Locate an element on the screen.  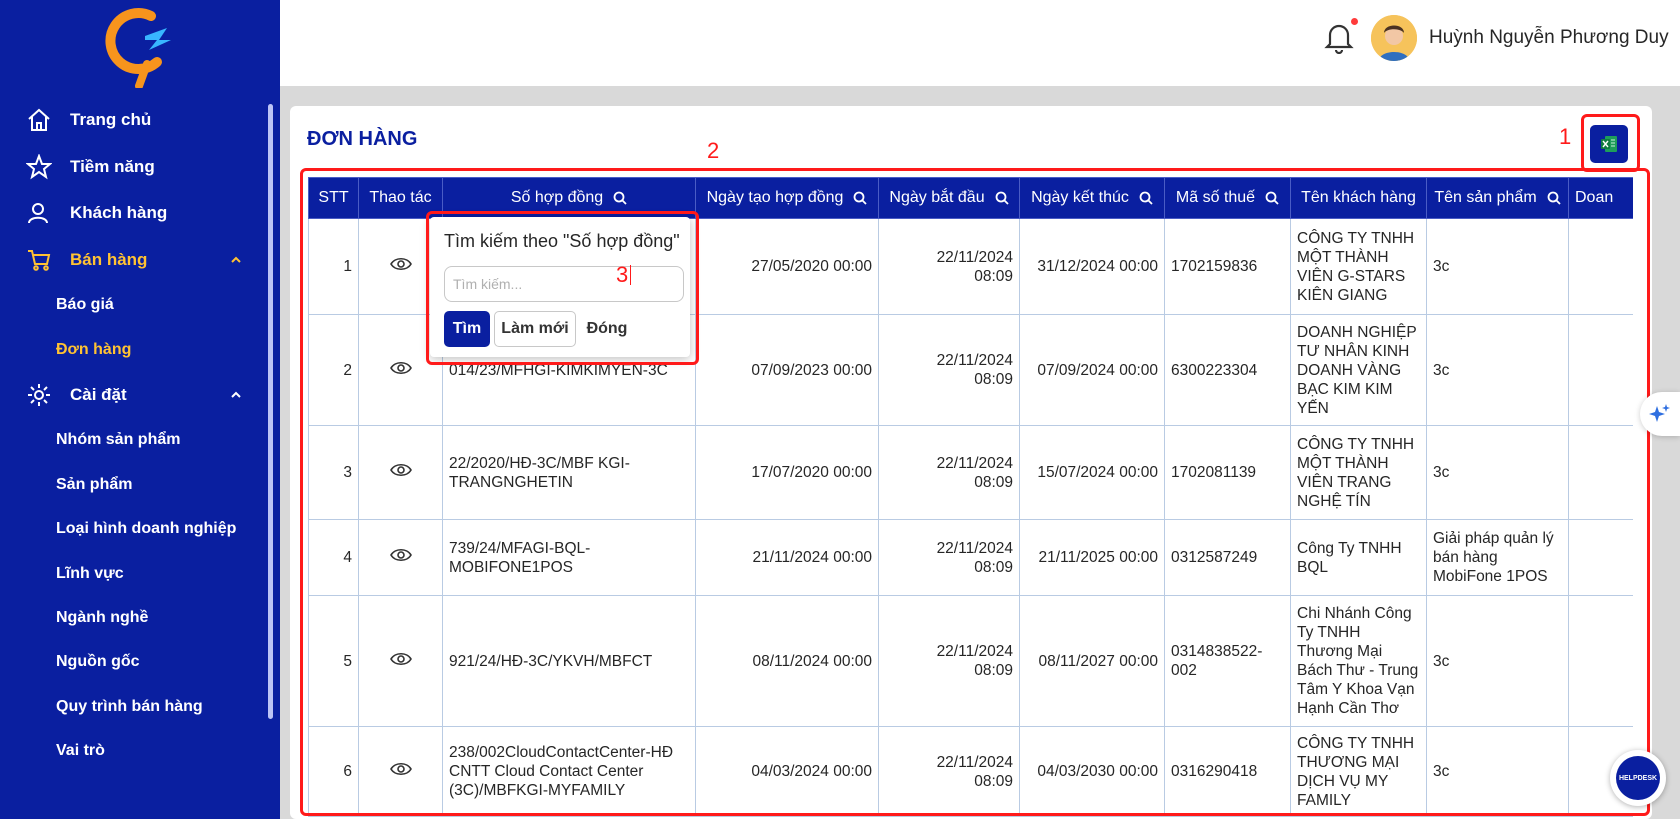
col-header-actions: Thao tác is located at coordinates (400, 198).